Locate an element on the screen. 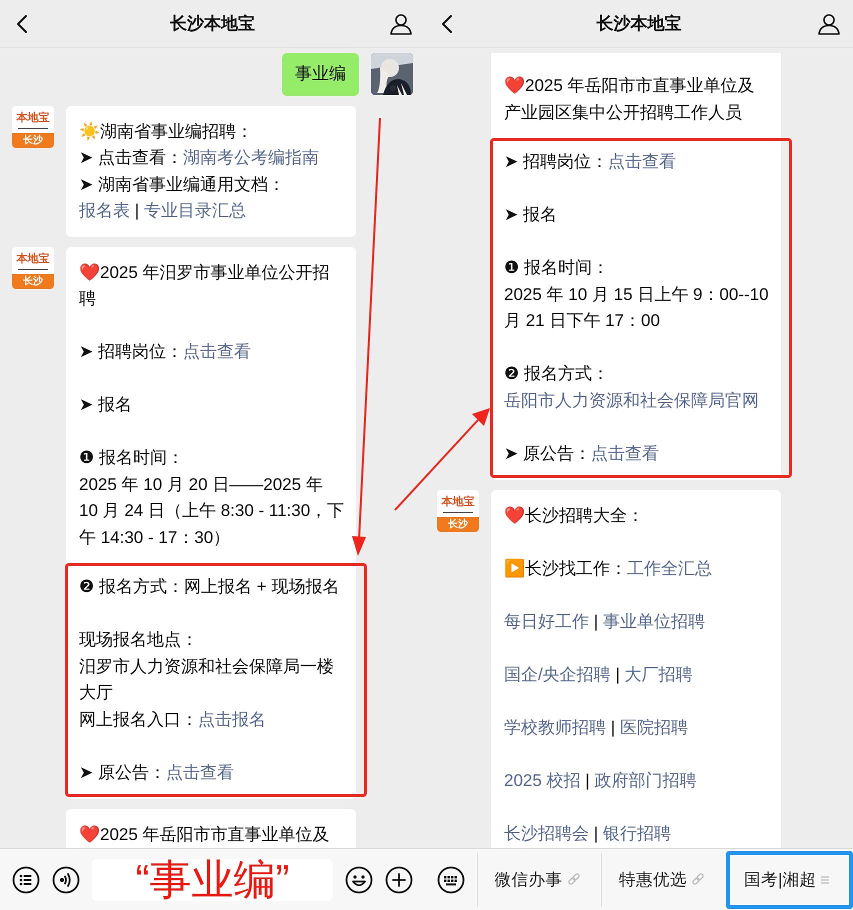 This screenshot has height=910, width=853. link: 长沙招聘会 is located at coordinates (546, 833).